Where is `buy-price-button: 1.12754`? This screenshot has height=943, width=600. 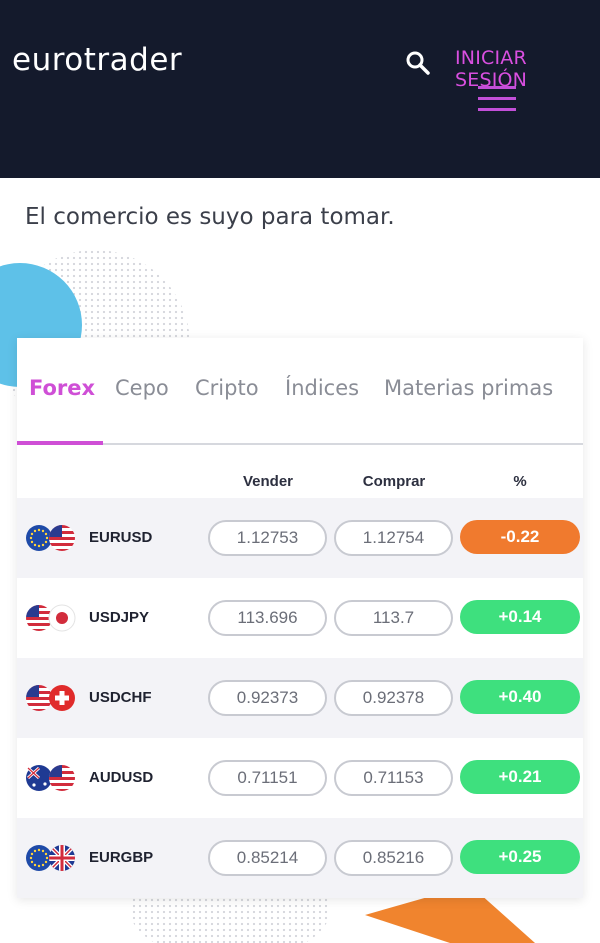
buy-price-button: 1.12754 is located at coordinates (393, 538).